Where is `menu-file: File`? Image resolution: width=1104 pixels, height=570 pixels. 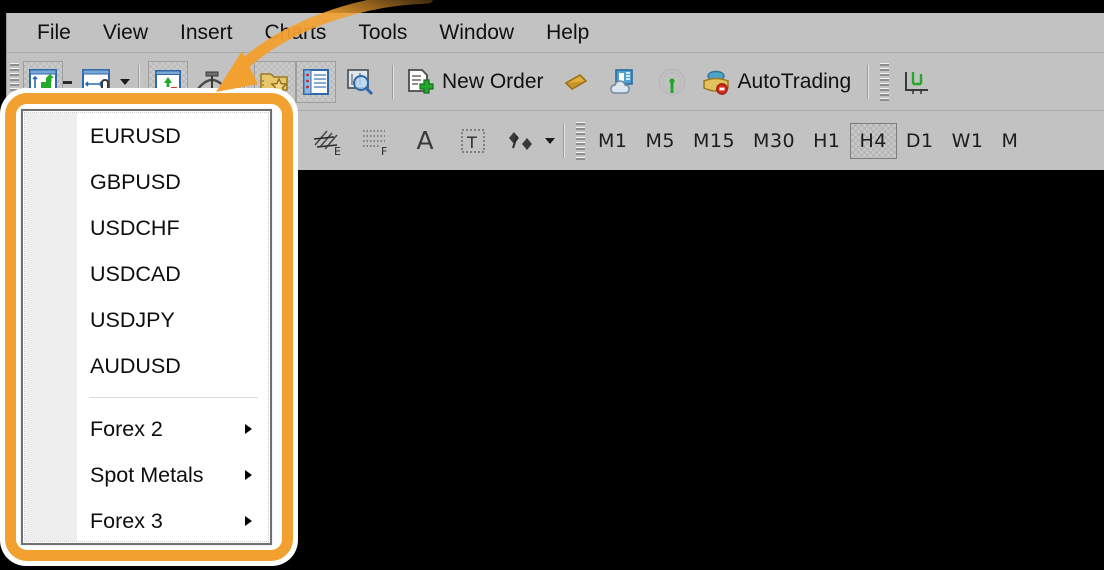
menu-file: File is located at coordinates (54, 33).